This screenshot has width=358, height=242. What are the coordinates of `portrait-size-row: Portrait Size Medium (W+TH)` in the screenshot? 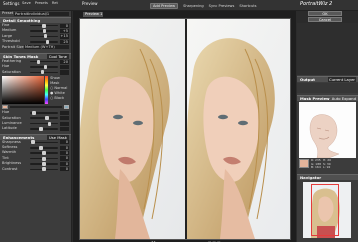 It's located at (35, 47).